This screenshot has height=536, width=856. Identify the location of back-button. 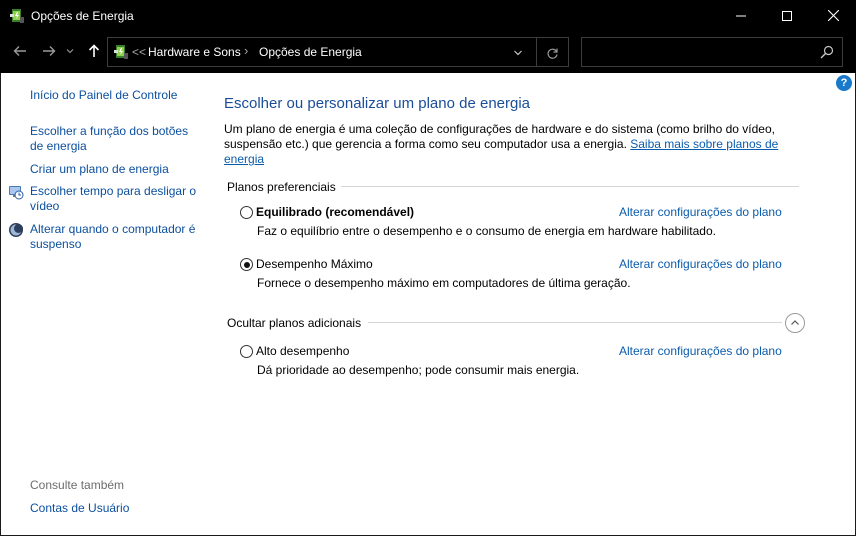
(20, 51).